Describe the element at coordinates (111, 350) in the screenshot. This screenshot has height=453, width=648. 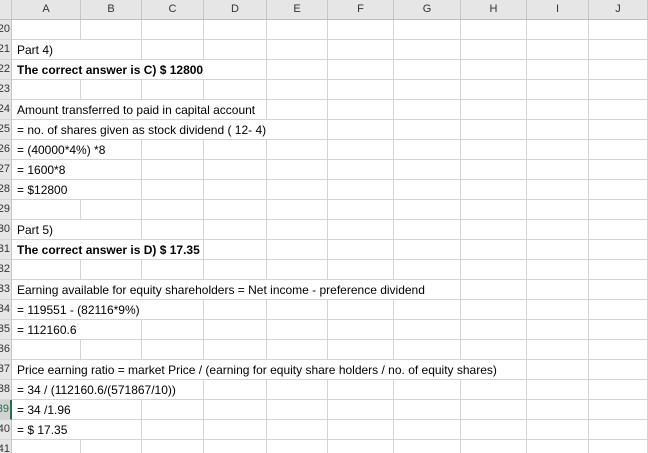
I see `cell-b36` at that location.